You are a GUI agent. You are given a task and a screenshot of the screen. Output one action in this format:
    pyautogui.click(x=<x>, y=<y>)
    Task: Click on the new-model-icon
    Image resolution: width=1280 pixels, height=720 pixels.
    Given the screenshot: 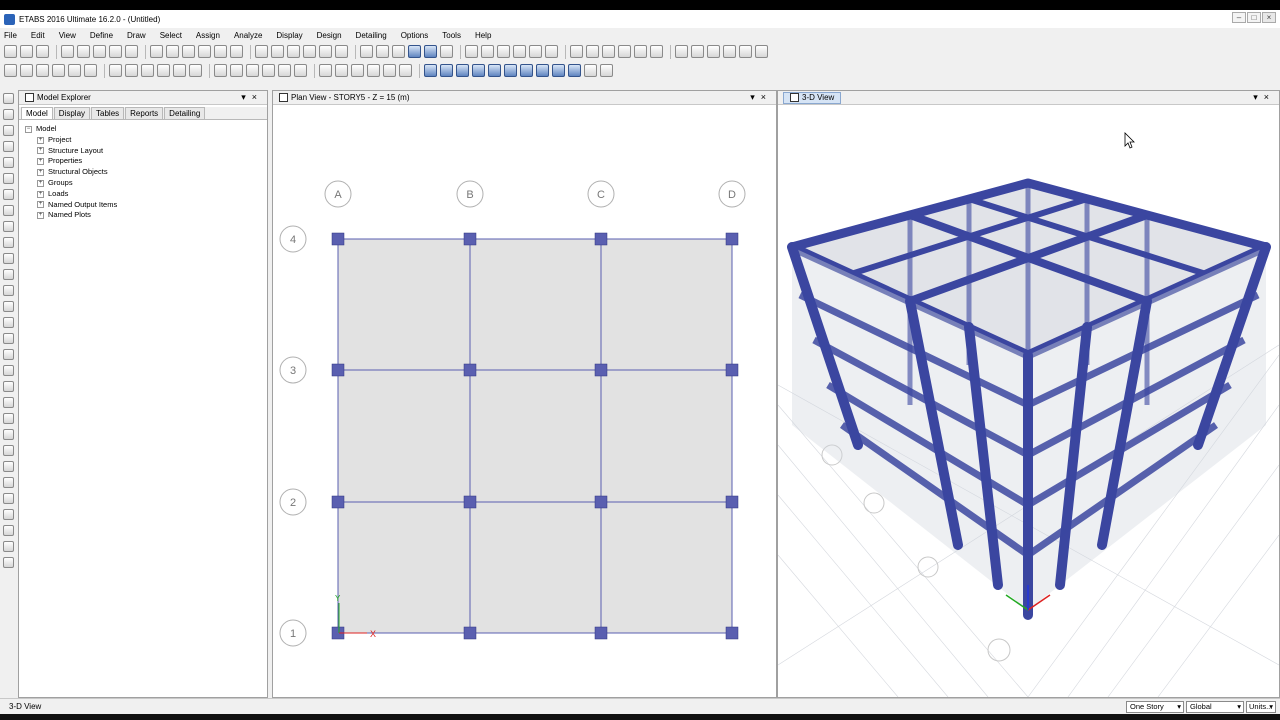 What is the action you would take?
    pyautogui.click(x=10, y=51)
    